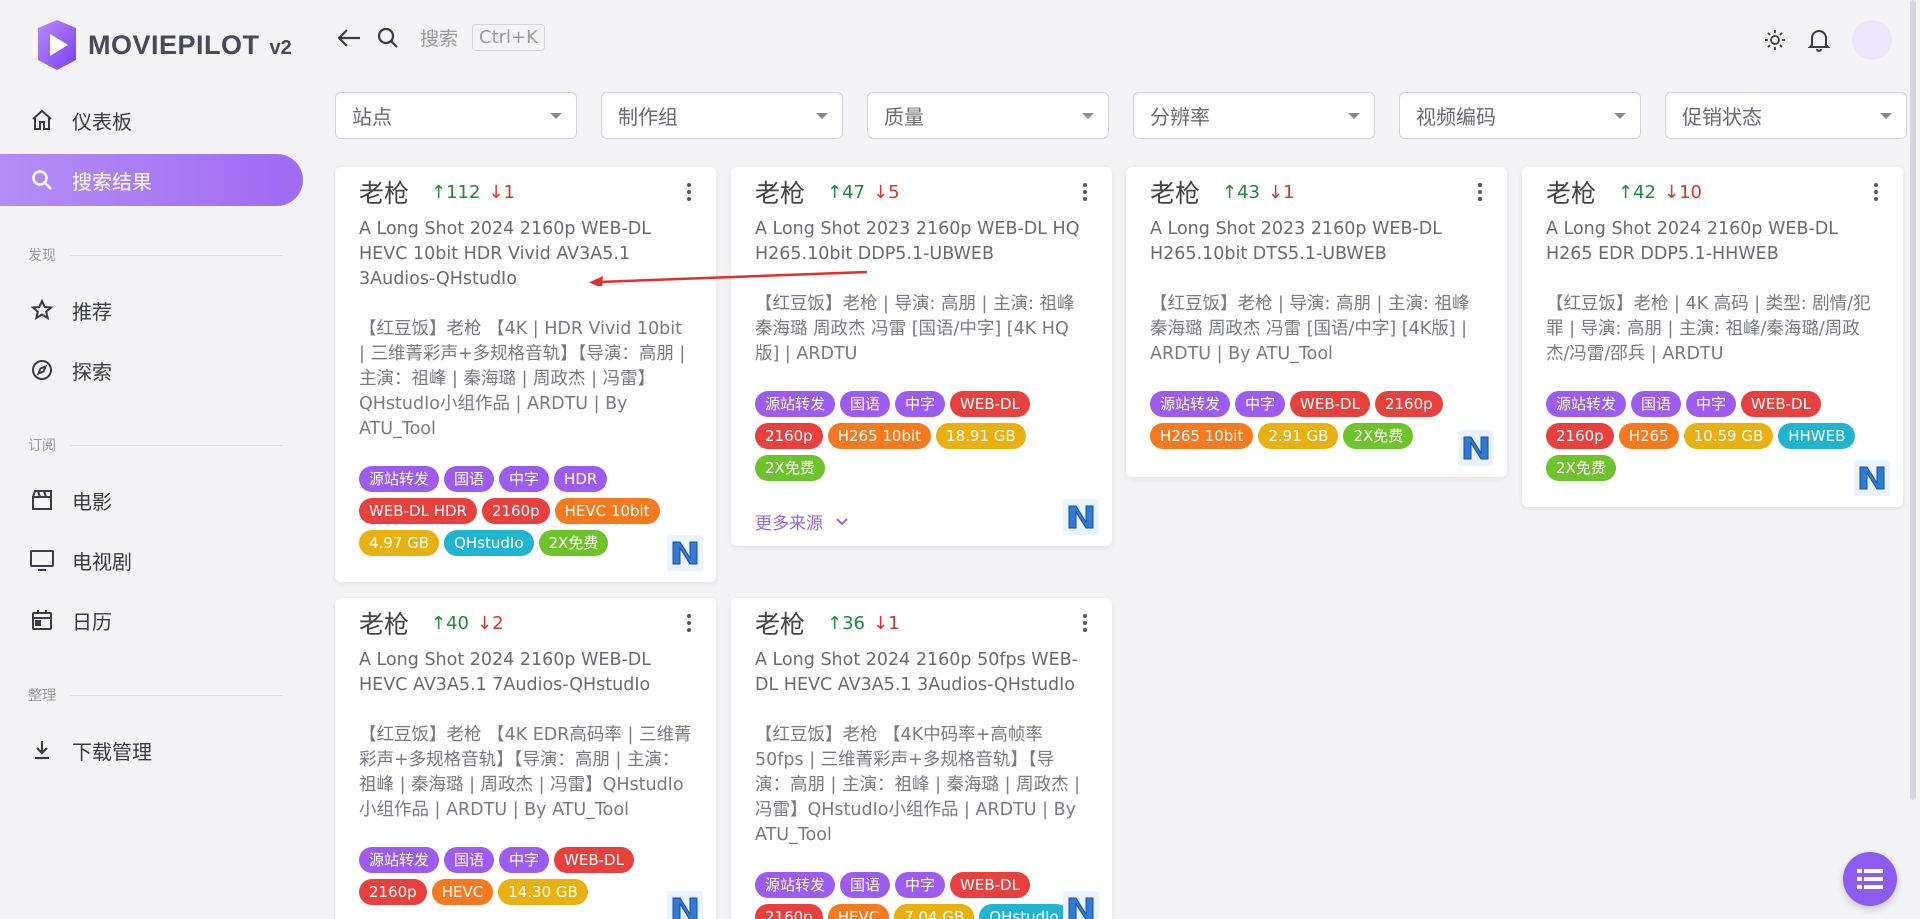 The width and height of the screenshot is (1920, 919). What do you see at coordinates (1683, 192) in the screenshot?
I see `leechers-count: ↓10` at bounding box center [1683, 192].